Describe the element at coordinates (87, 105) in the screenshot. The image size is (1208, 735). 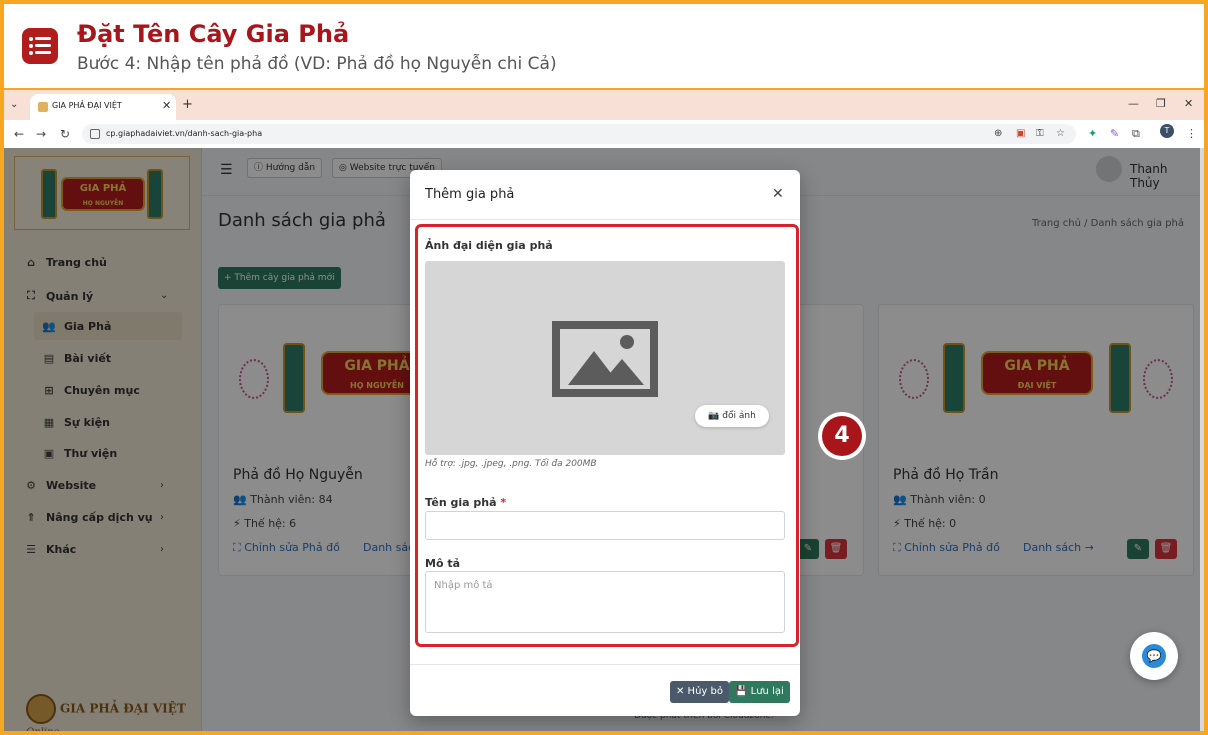
I see `tab-title: GIA PHẢ ĐẠI VIỆT` at that location.